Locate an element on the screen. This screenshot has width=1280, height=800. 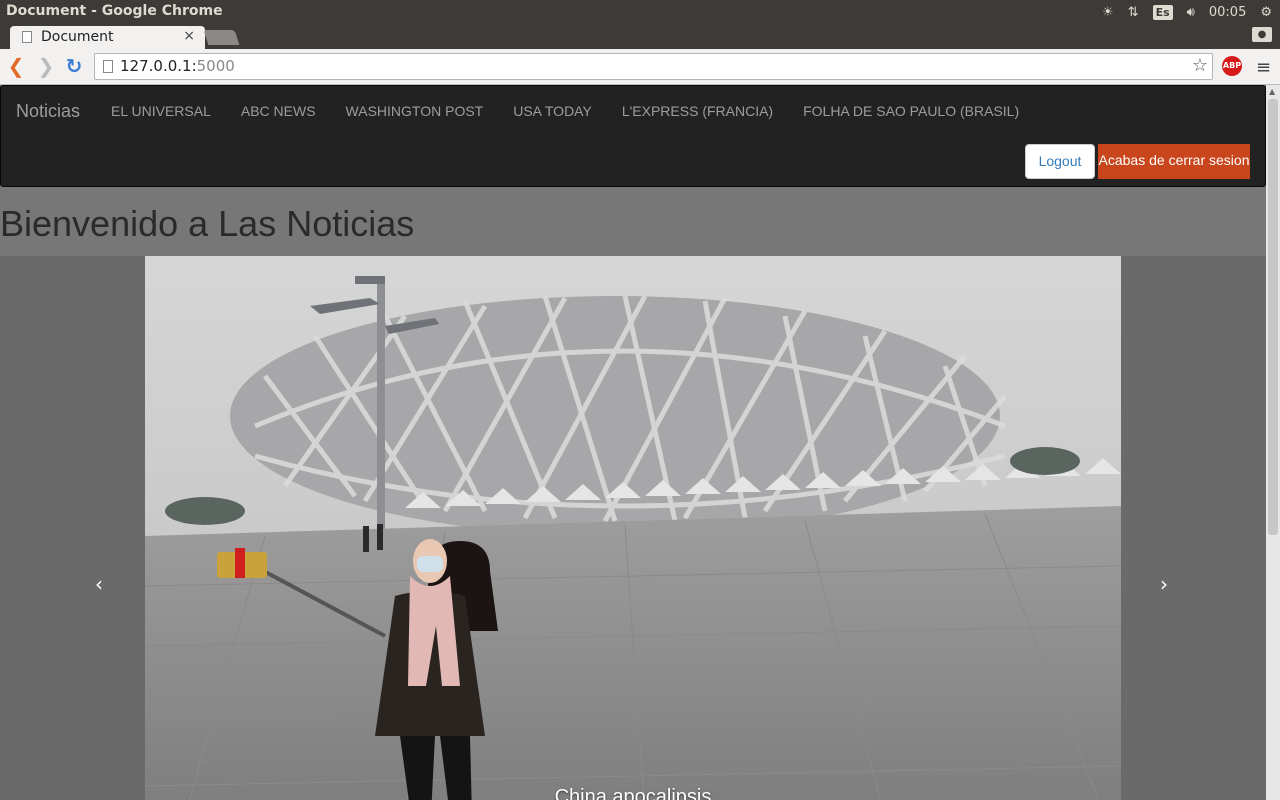
logout-alert: Acabas de cerrar sesion is located at coordinates (1174, 161).